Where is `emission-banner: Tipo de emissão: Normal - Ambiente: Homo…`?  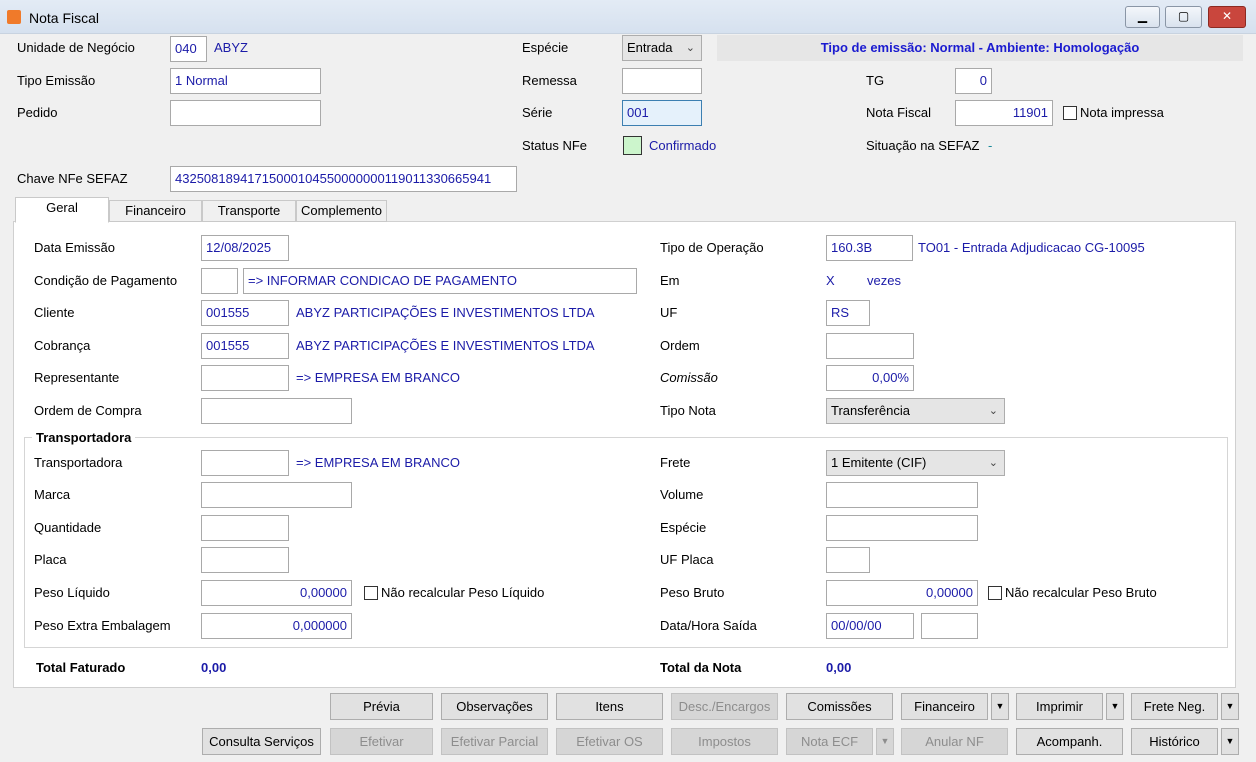
emission-banner: Tipo de emissão: Normal - Ambiente: Homo… is located at coordinates (980, 48).